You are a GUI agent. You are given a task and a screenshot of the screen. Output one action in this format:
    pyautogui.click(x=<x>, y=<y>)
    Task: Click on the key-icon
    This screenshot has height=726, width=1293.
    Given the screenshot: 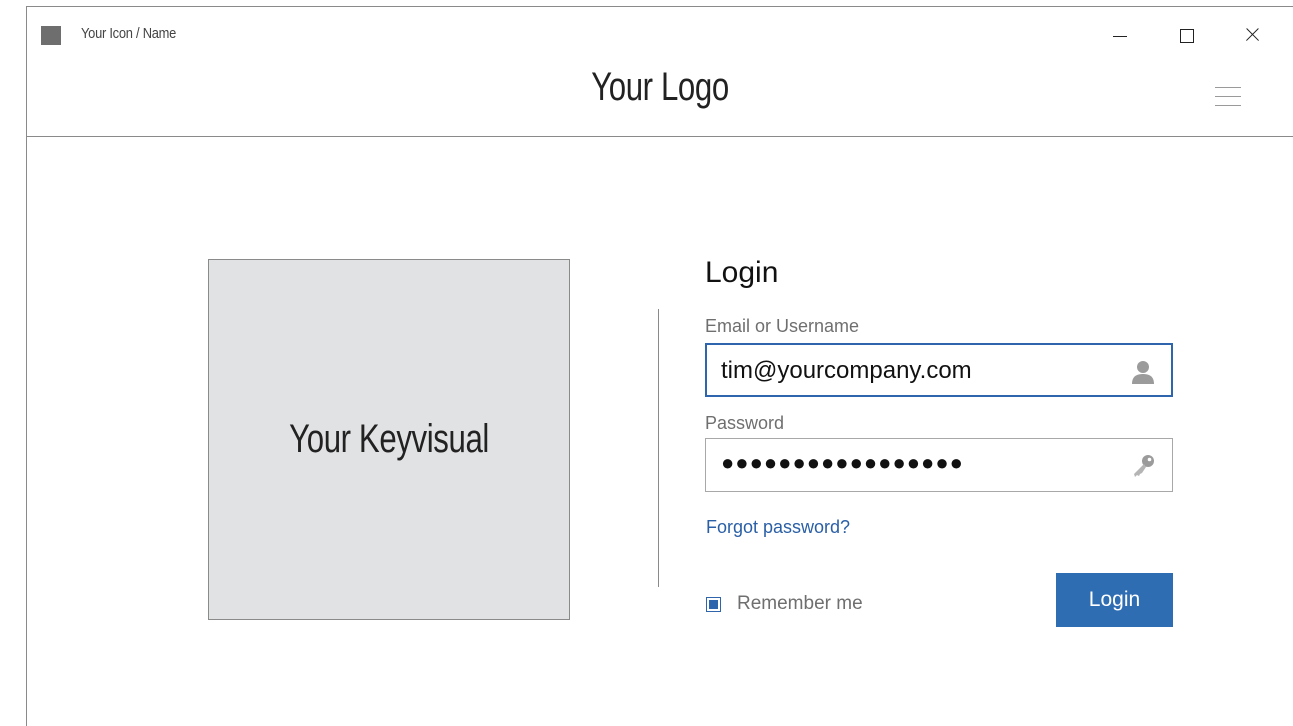 What is the action you would take?
    pyautogui.click(x=1144, y=466)
    